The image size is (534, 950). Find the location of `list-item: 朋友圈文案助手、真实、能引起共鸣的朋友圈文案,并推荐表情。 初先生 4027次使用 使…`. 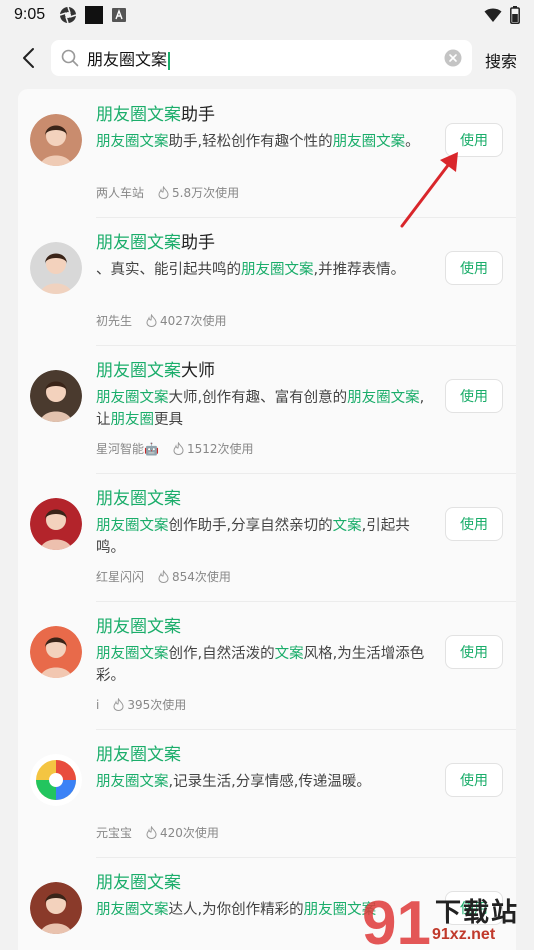

list-item: 朋友圈文案助手、真实、能引起共鸣的朋友圈文案,并推荐表情。 初先生 4027次使用 使… is located at coordinates (267, 281).